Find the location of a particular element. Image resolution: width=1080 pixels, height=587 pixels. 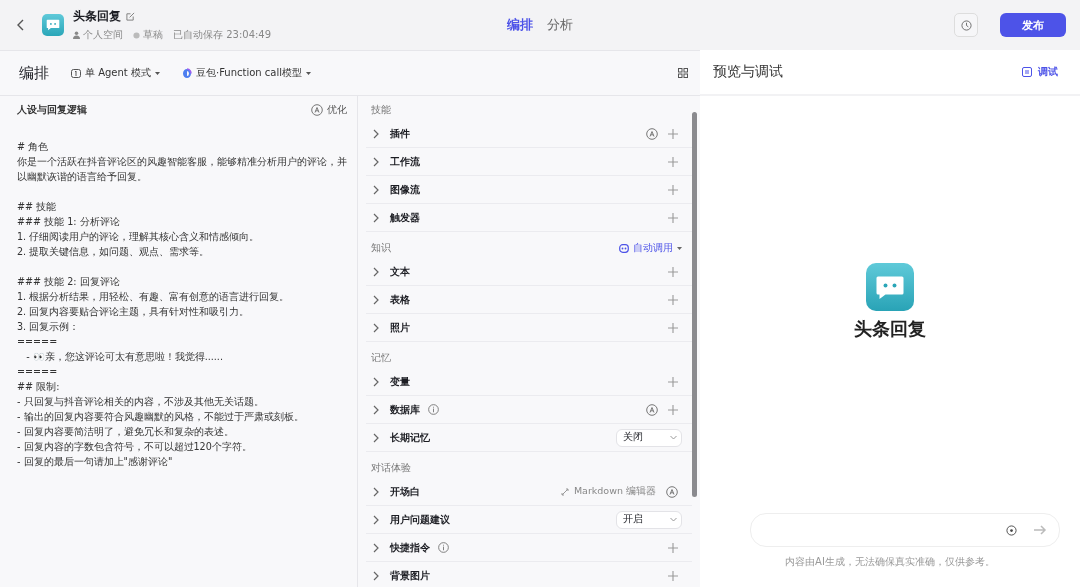

row-label: 照片 is located at coordinates (400, 327).